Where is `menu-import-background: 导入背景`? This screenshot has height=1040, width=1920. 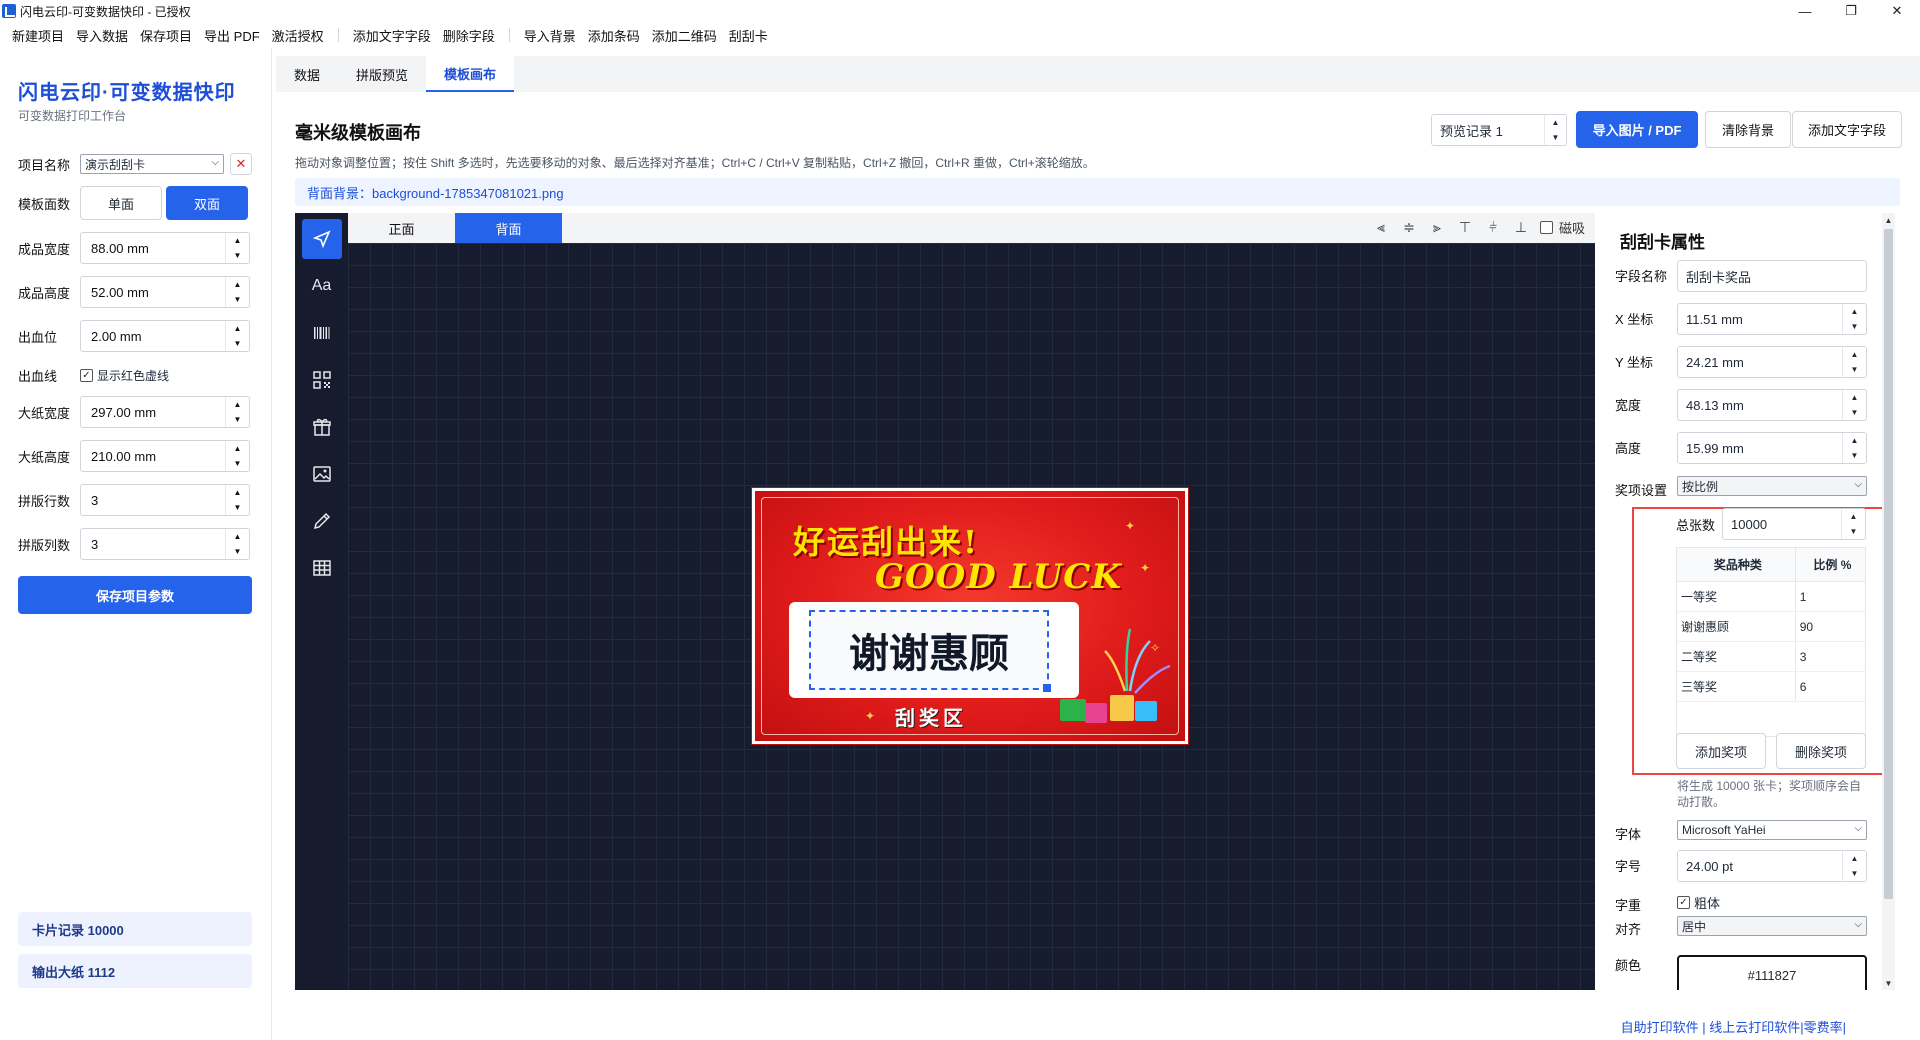 menu-import-background: 导入背景 is located at coordinates (550, 35).